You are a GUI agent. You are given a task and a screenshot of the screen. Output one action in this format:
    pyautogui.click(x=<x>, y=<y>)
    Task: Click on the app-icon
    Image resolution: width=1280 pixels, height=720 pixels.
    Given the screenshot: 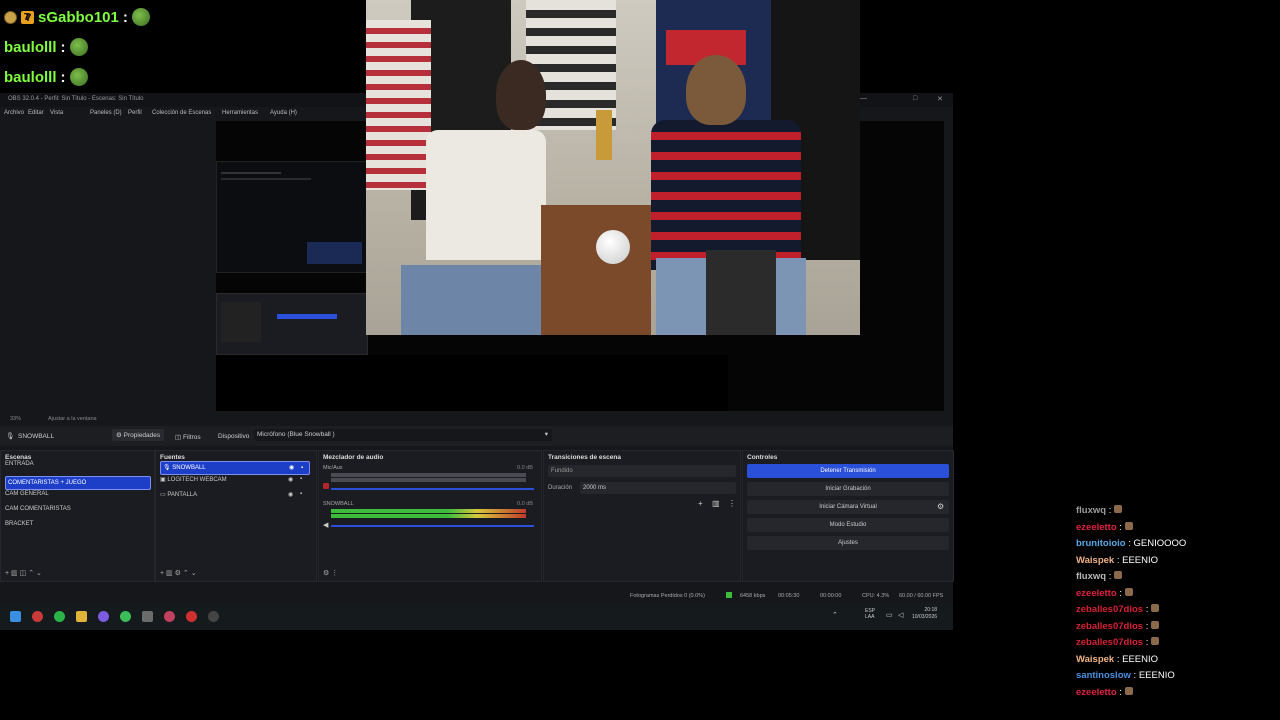 What is the action you would take?
    pyautogui.click(x=147, y=616)
    